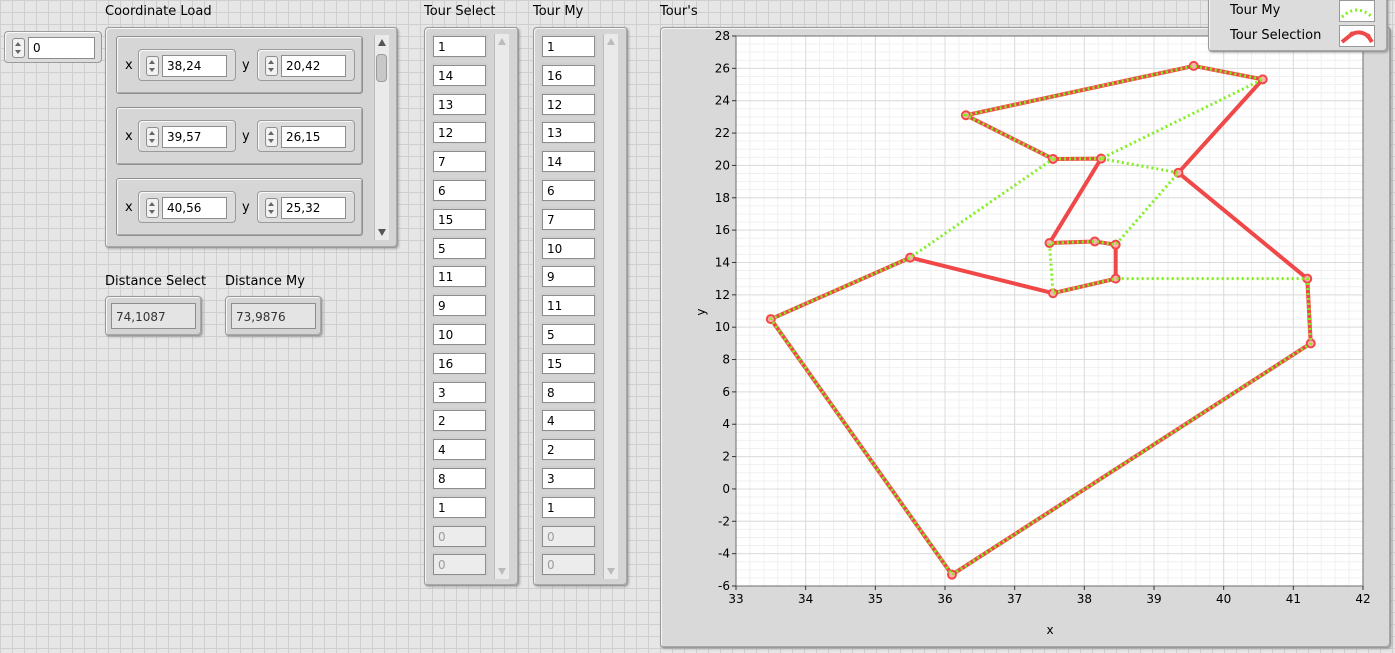 Image resolution: width=1395 pixels, height=653 pixels. I want to click on tour-my-scrollbar, so click(610, 306).